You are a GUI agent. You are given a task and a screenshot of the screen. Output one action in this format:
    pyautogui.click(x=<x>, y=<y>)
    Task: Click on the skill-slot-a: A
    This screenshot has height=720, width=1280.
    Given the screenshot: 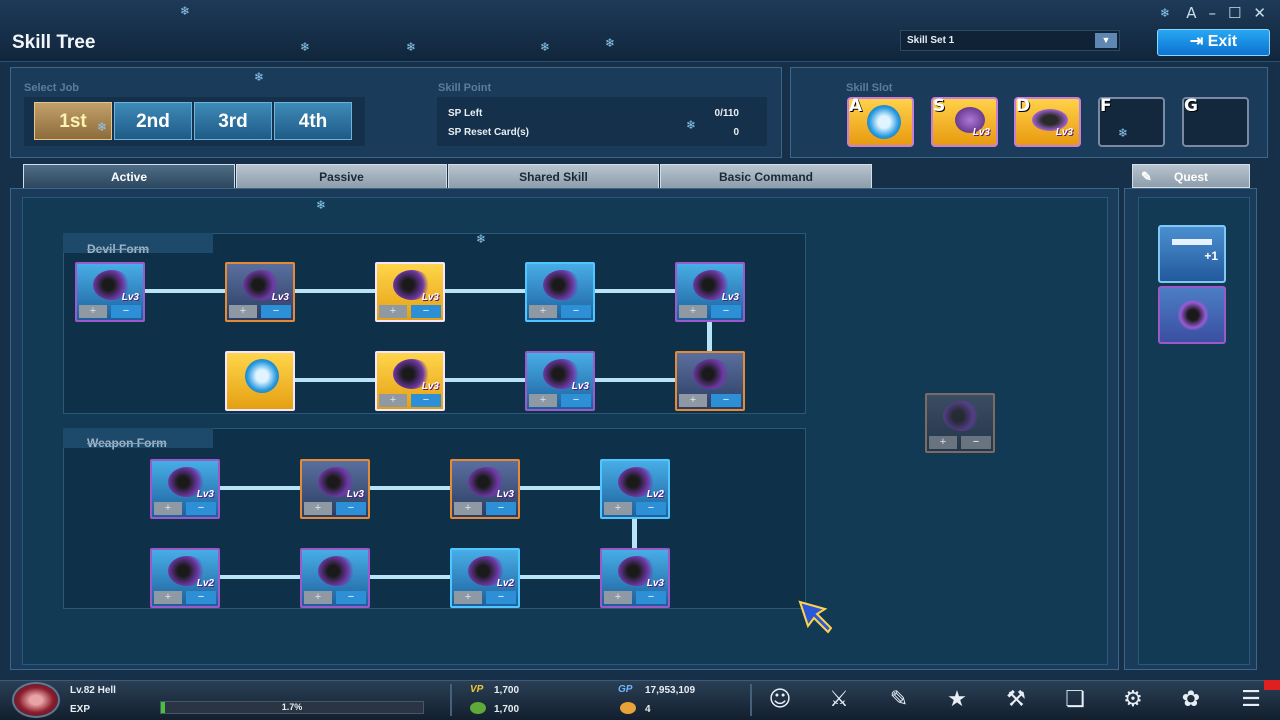 What is the action you would take?
    pyautogui.click(x=880, y=121)
    